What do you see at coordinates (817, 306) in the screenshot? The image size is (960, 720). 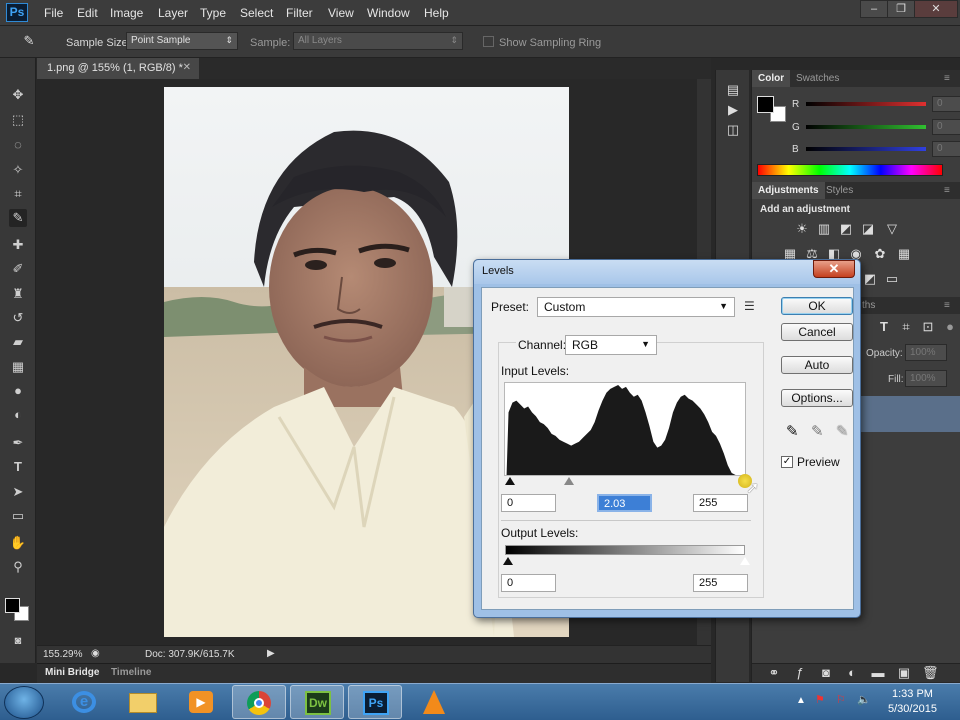 I see `ok-button: OK` at bounding box center [817, 306].